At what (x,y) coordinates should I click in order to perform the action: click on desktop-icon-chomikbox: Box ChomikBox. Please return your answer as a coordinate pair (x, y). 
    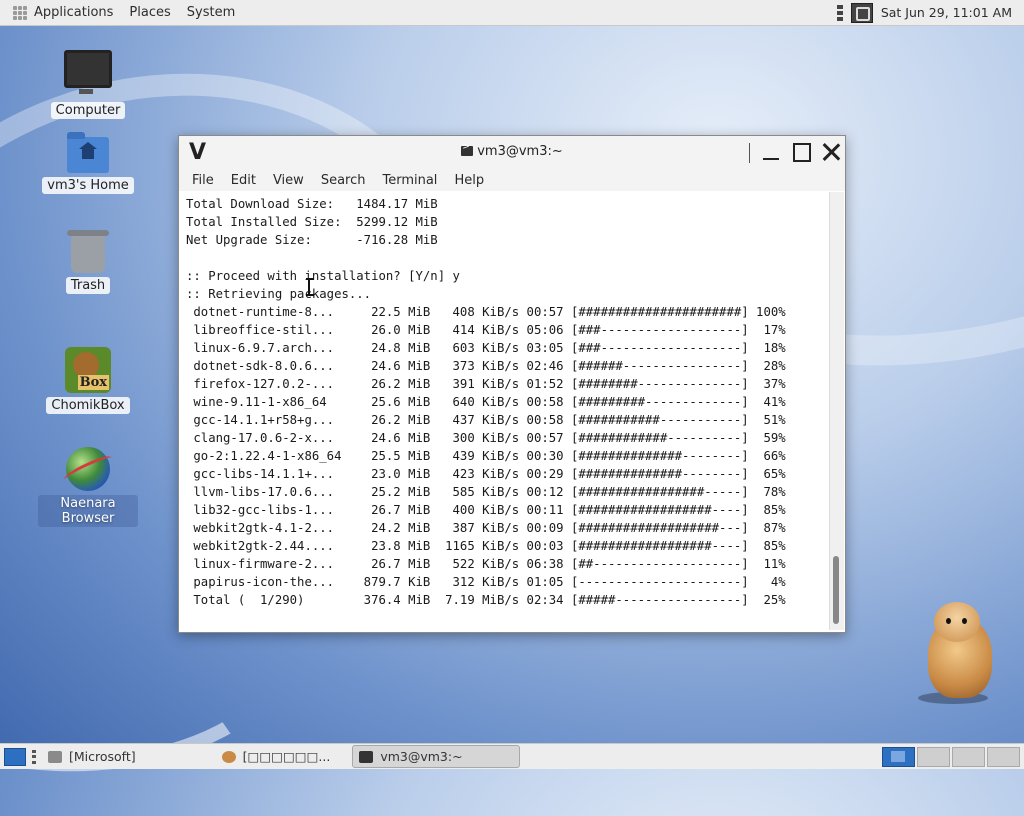
    Looking at the image, I should click on (88, 380).